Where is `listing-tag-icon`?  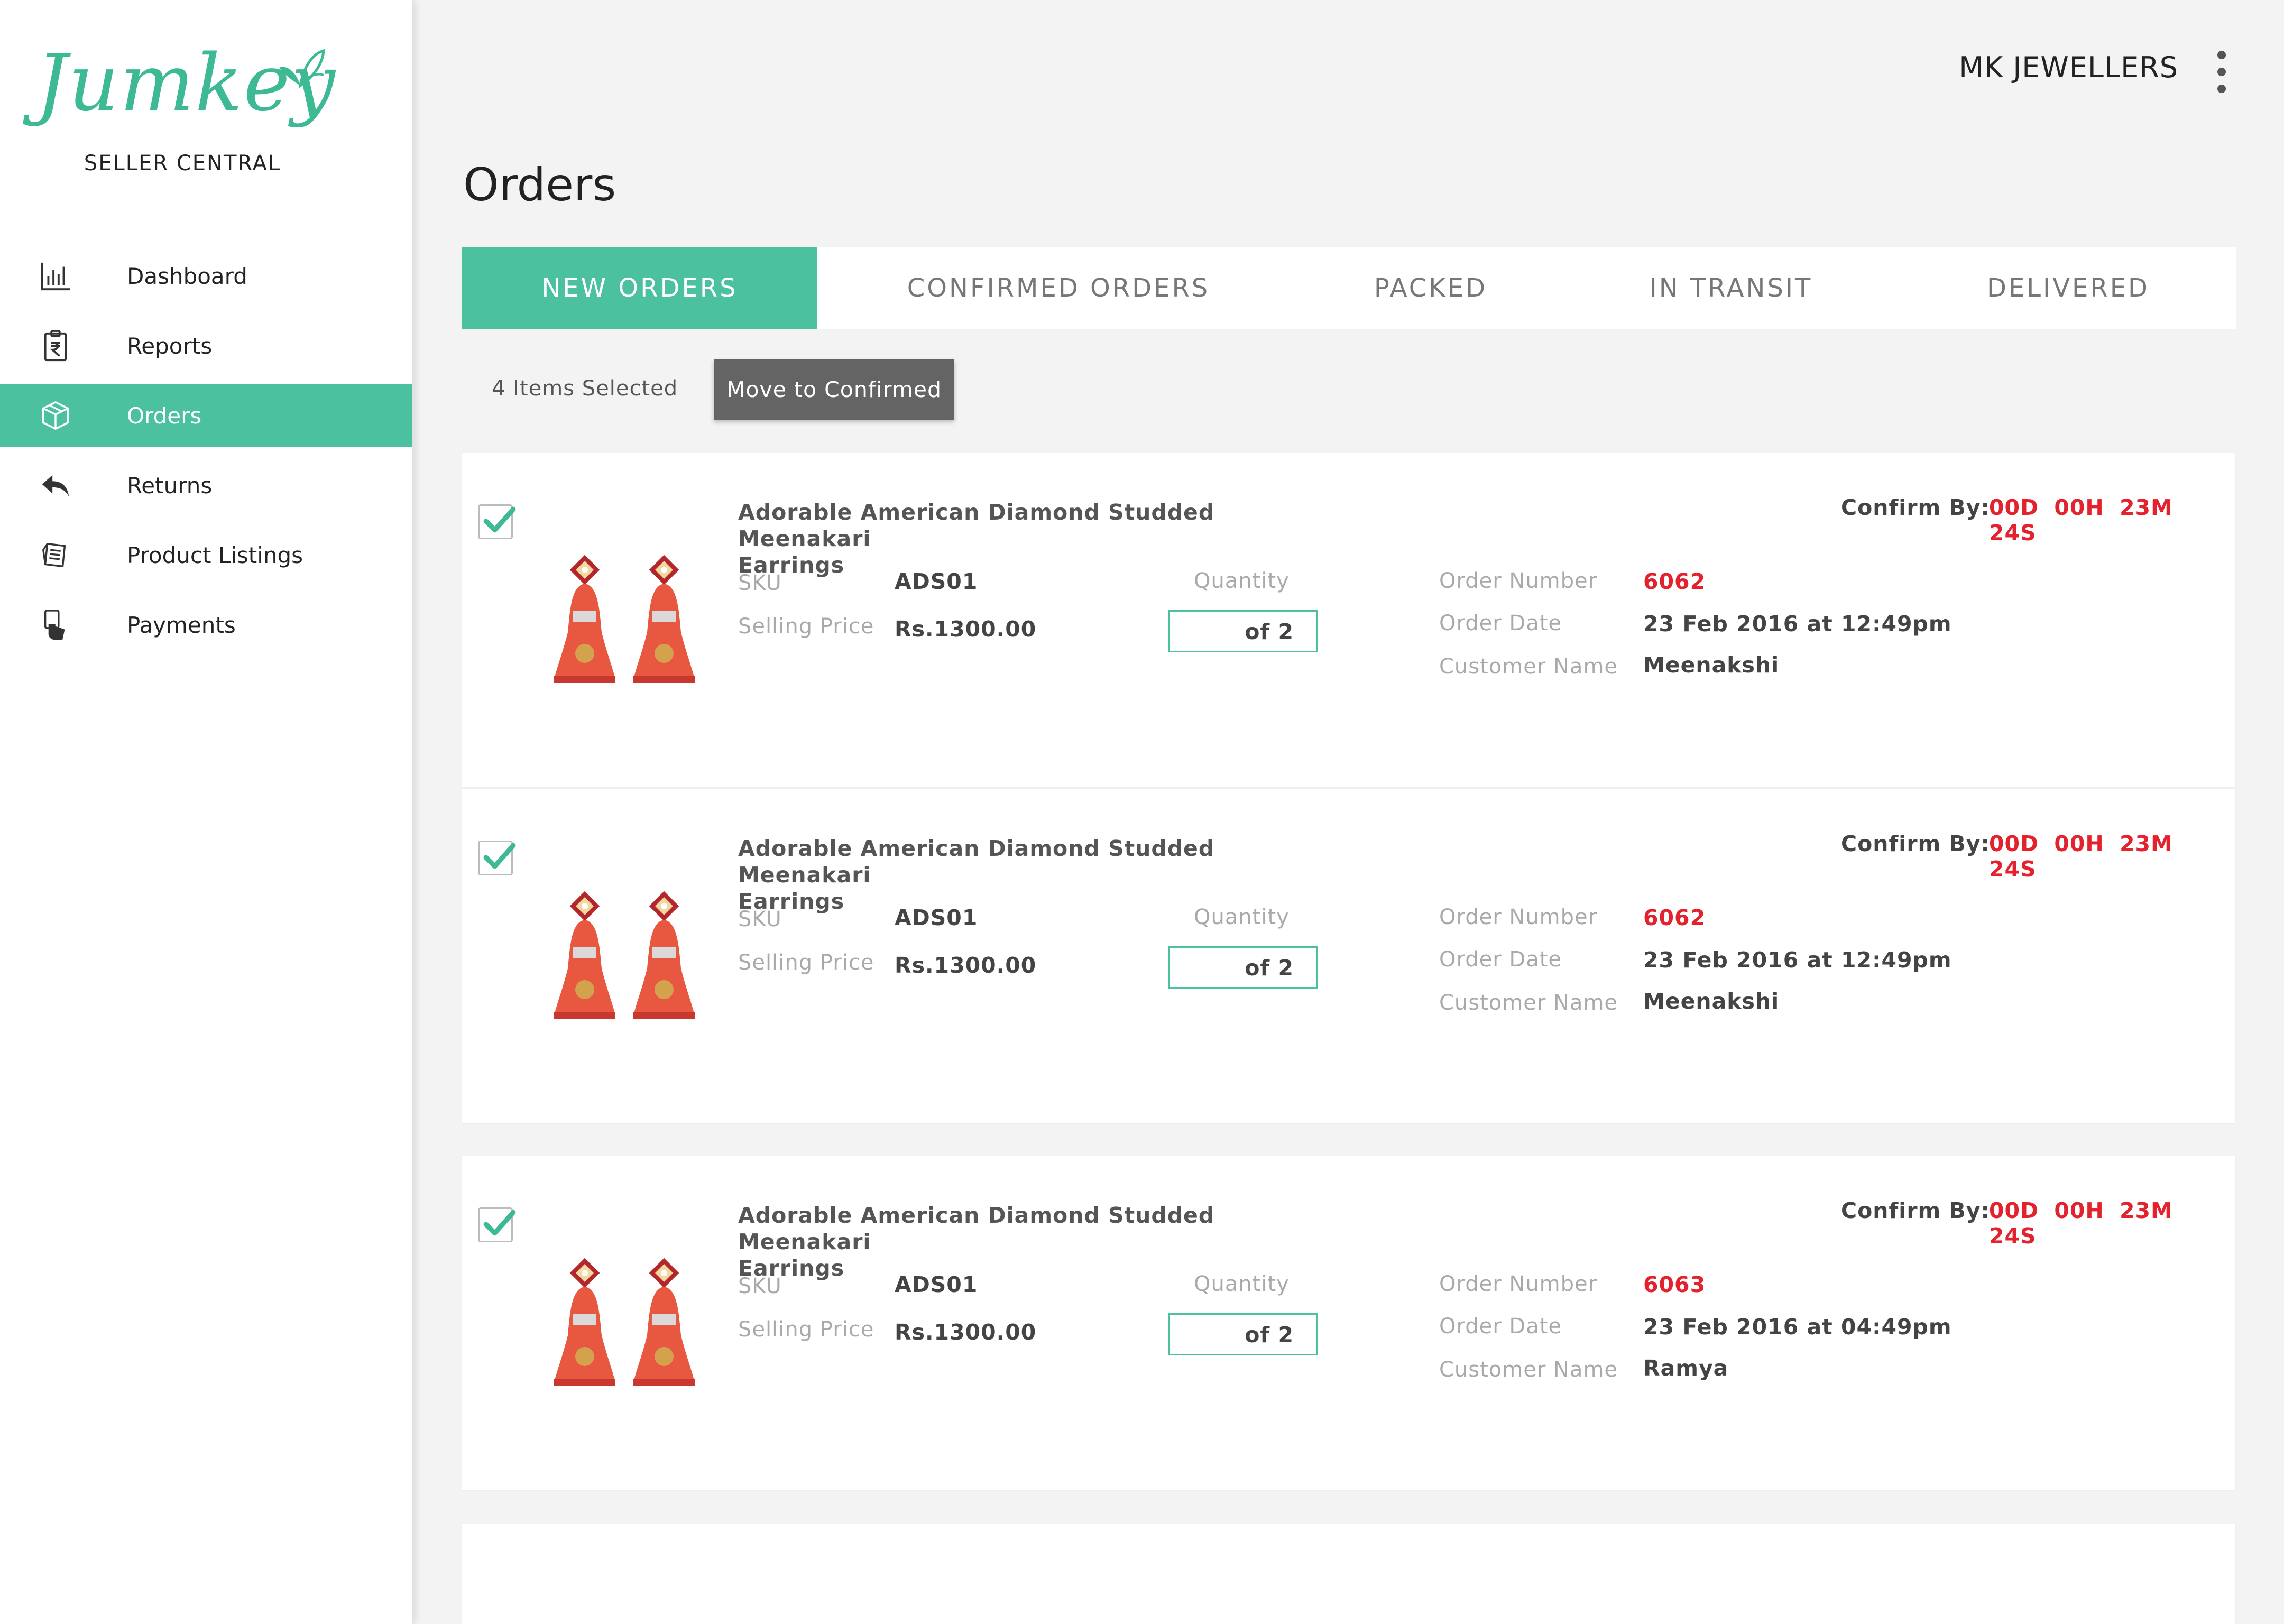
listing-tag-icon is located at coordinates (55, 555).